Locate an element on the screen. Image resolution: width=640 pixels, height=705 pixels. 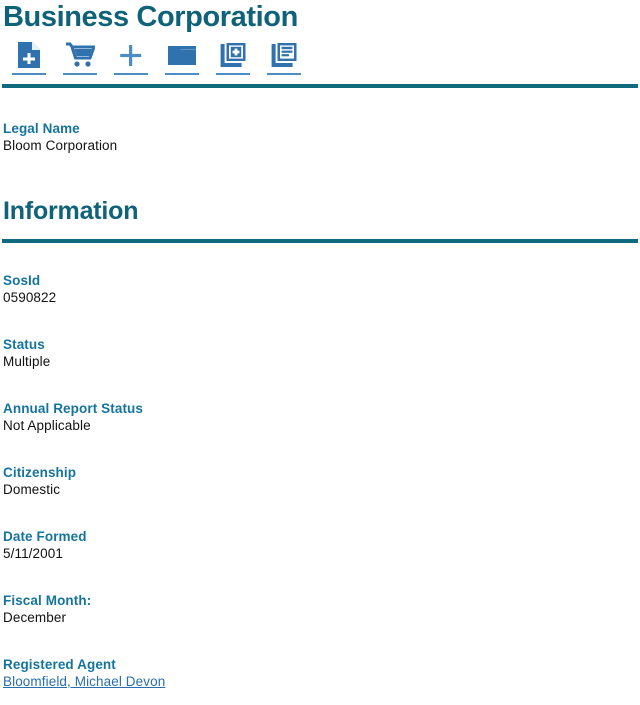
citizenship-field: Citizenship Domestic is located at coordinates (320, 481).